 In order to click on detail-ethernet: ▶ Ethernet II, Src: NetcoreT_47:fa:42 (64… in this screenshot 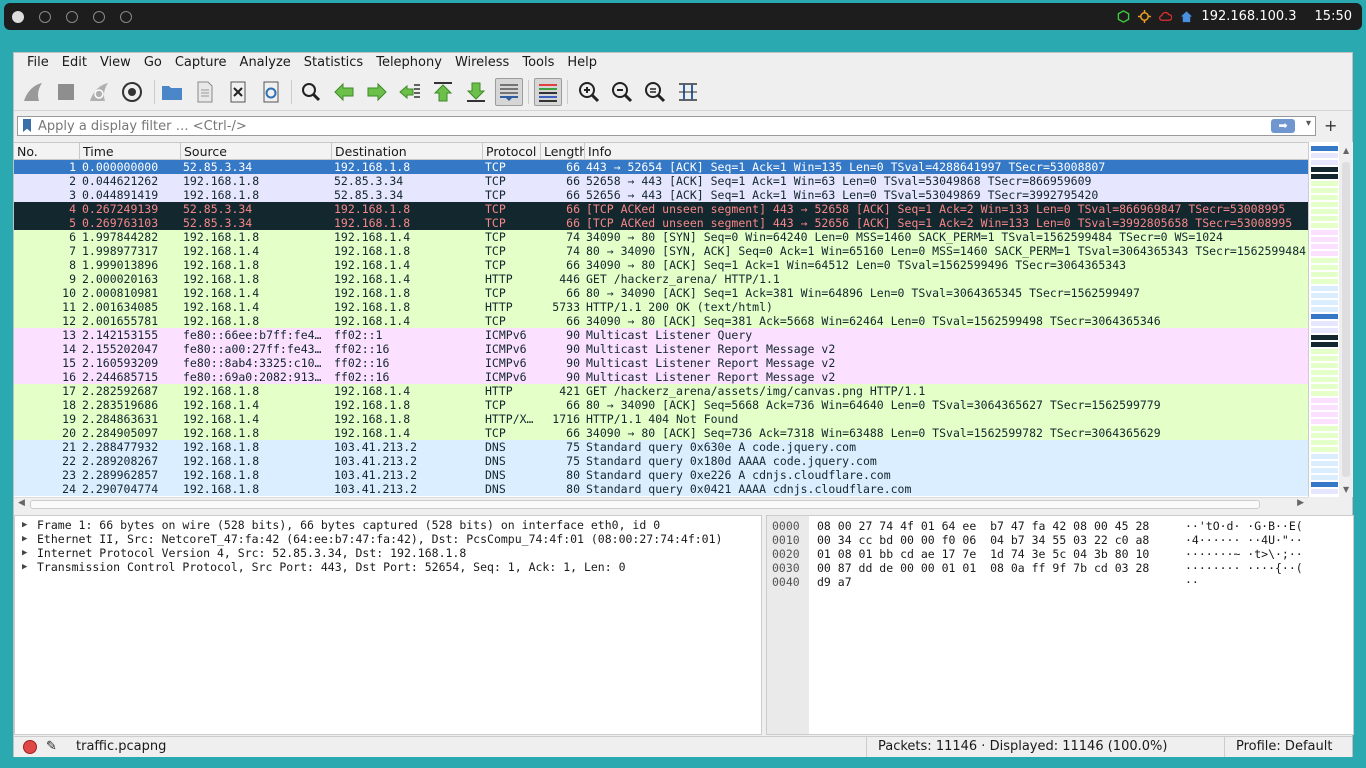, I will do `click(388, 539)`.